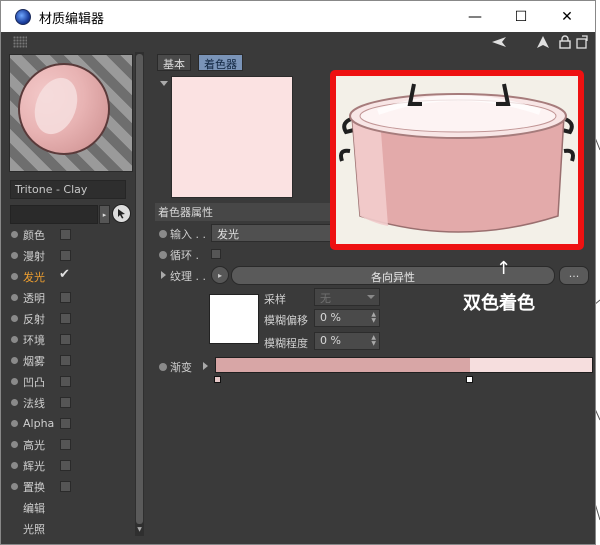 The width and height of the screenshot is (600, 545). What do you see at coordinates (499, 42) in the screenshot?
I see `back-arrow-icon` at bounding box center [499, 42].